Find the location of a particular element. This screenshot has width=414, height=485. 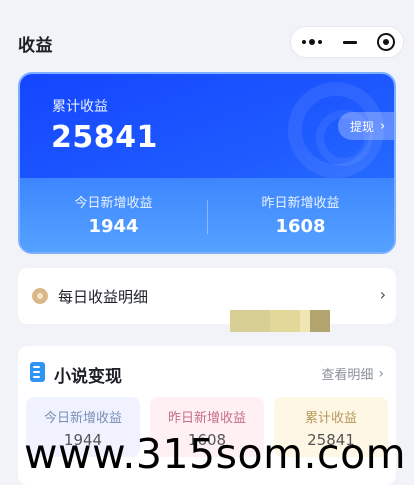

coin-icon is located at coordinates (40, 296).